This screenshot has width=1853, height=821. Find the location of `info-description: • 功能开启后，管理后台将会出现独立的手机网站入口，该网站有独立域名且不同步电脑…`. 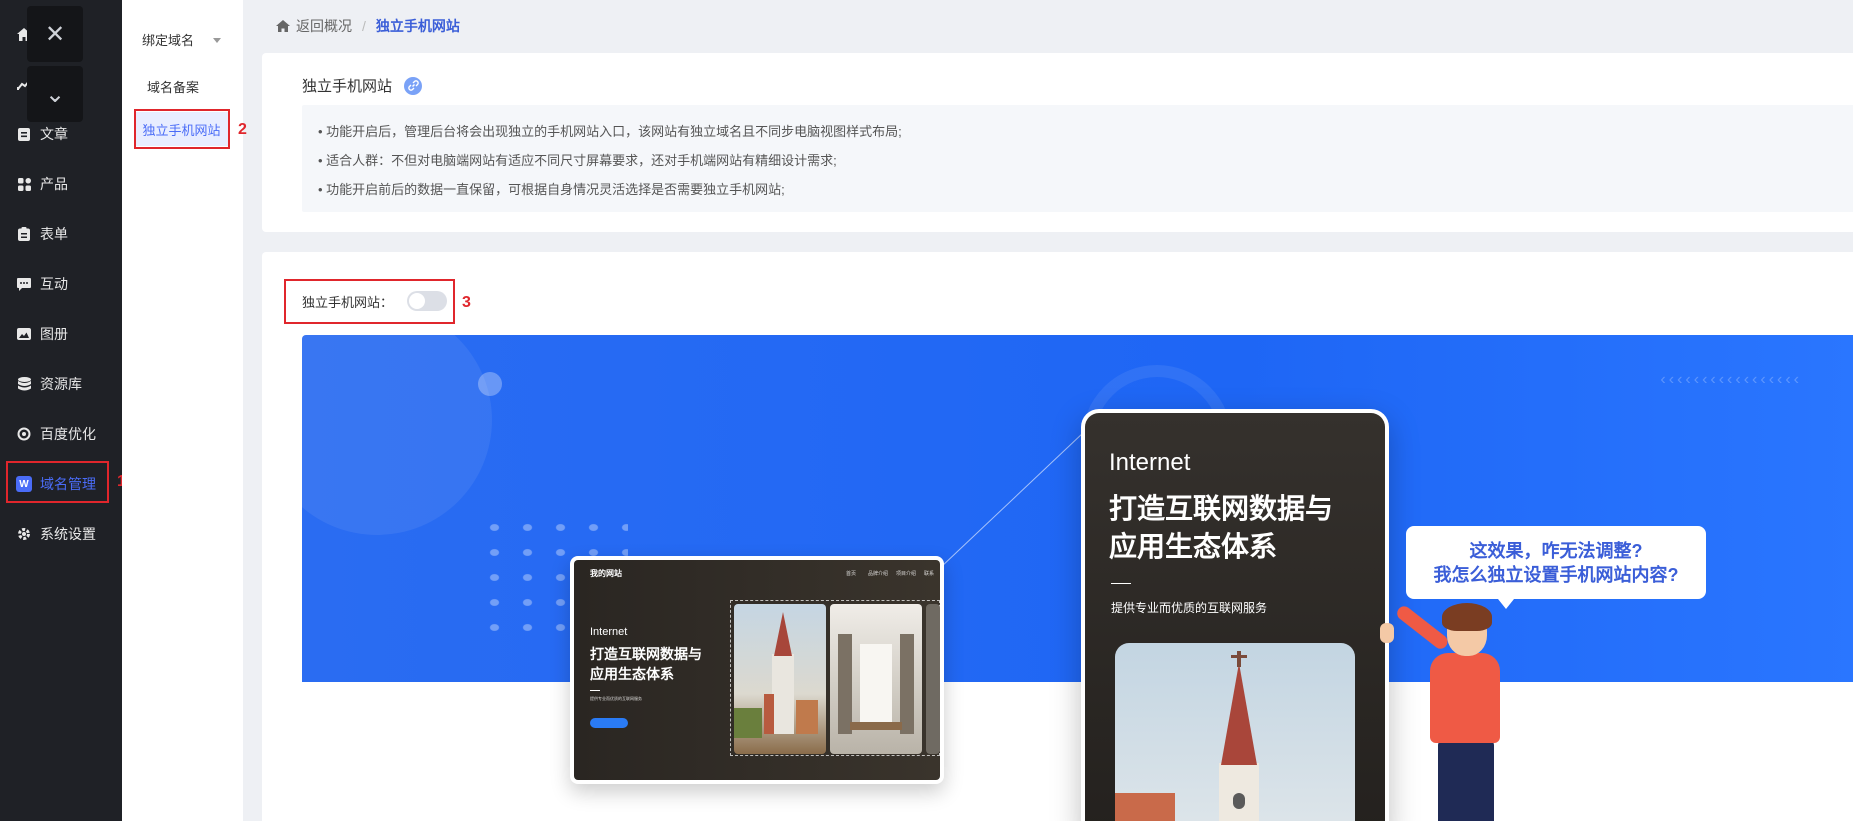

info-description: • 功能开启后，管理后台将会出现独立的手机网站入口，该网站有独立域名且不同步电脑… is located at coordinates (1077, 158).